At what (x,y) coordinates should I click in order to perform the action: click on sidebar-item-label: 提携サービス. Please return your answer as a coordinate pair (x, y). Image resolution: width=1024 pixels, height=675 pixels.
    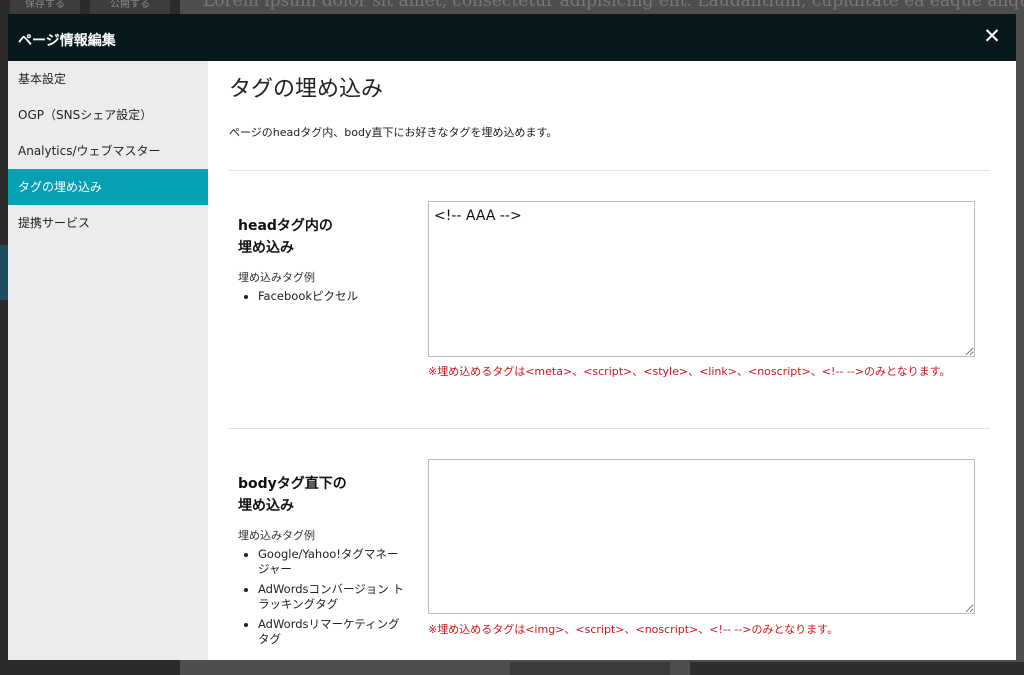
    Looking at the image, I should click on (54, 223).